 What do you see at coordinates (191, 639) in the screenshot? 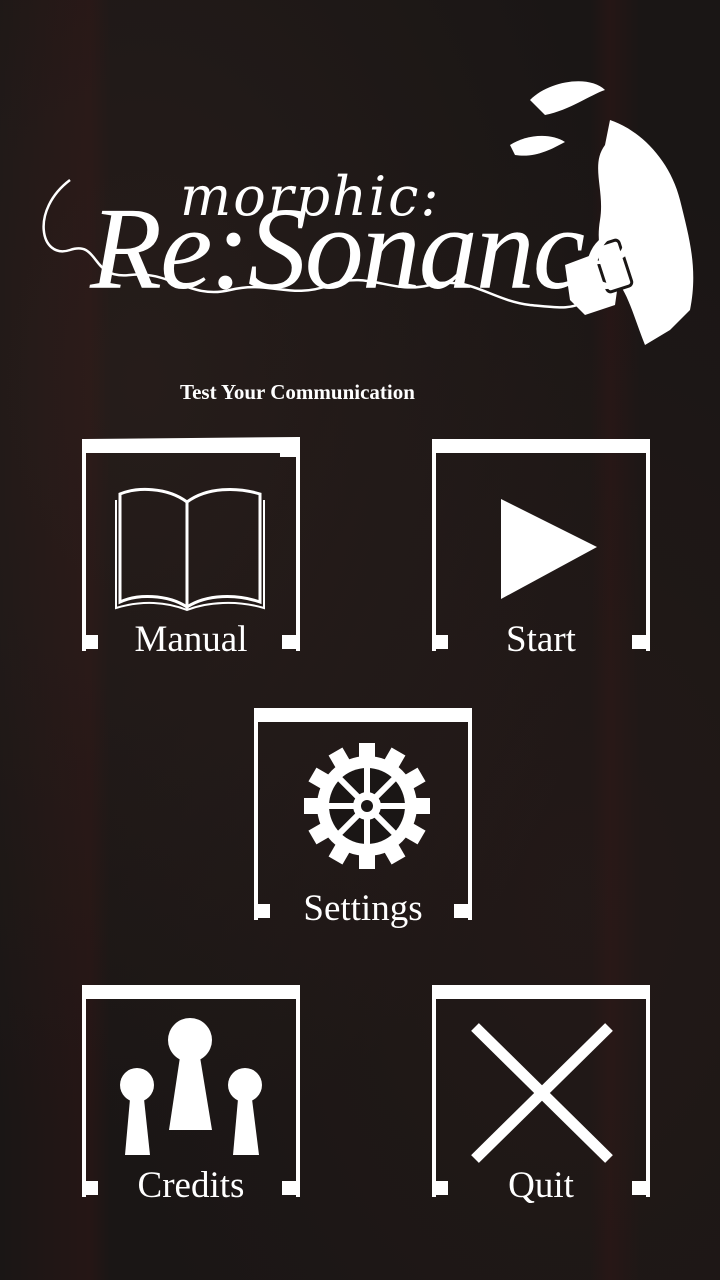
I see `manual-label: Manual` at bounding box center [191, 639].